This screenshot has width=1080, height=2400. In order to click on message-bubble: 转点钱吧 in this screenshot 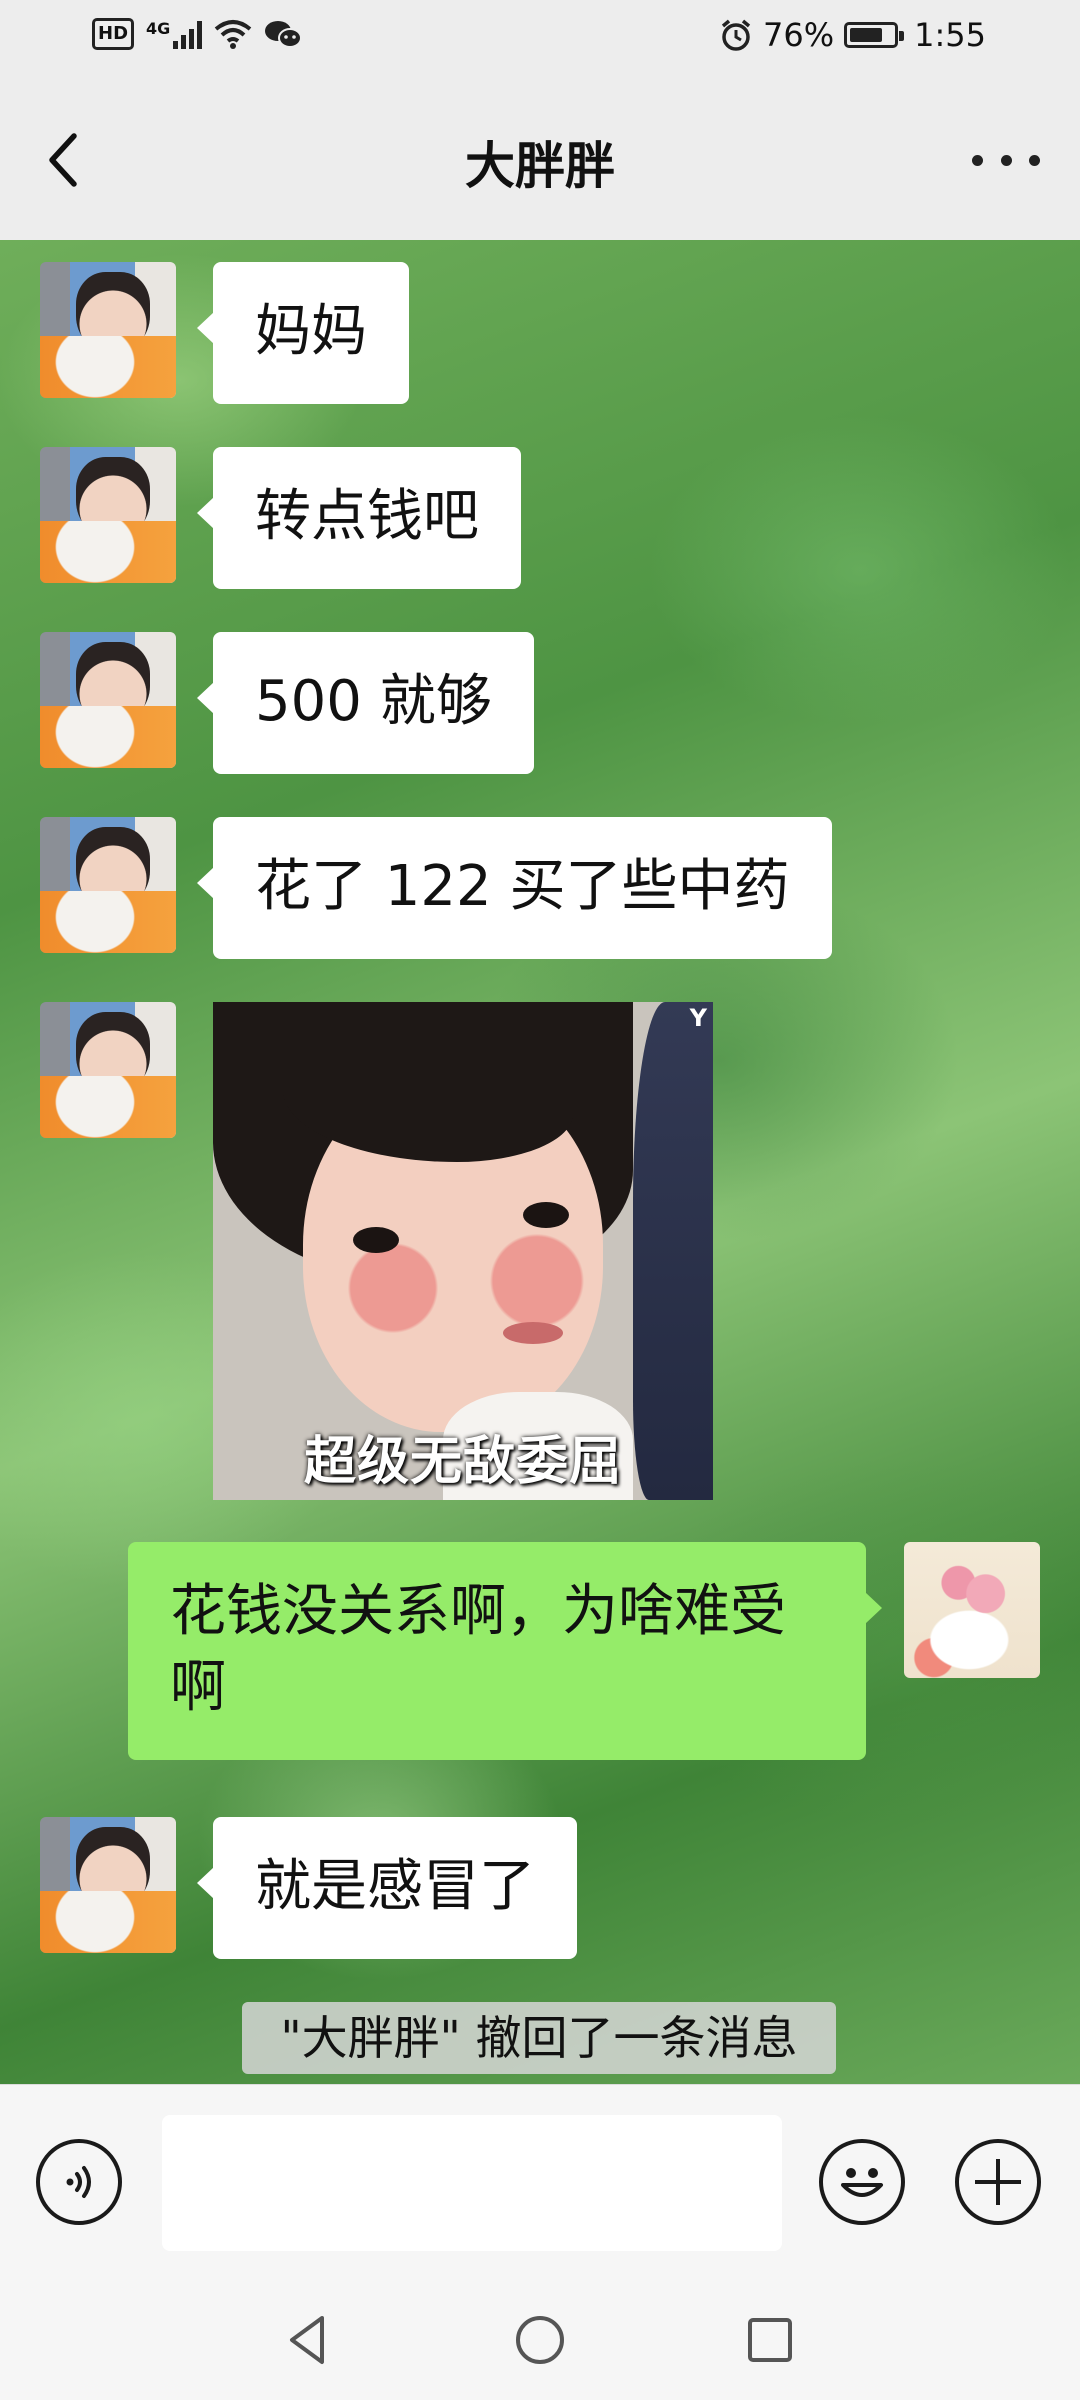, I will do `click(359, 518)`.